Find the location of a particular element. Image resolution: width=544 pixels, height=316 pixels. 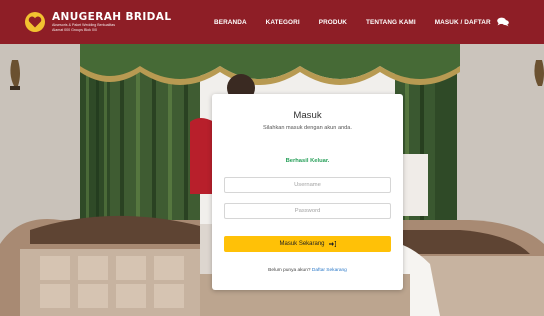

register-prompt-row: Belum punya akun? Daftar Sekarang is located at coordinates (307, 270).